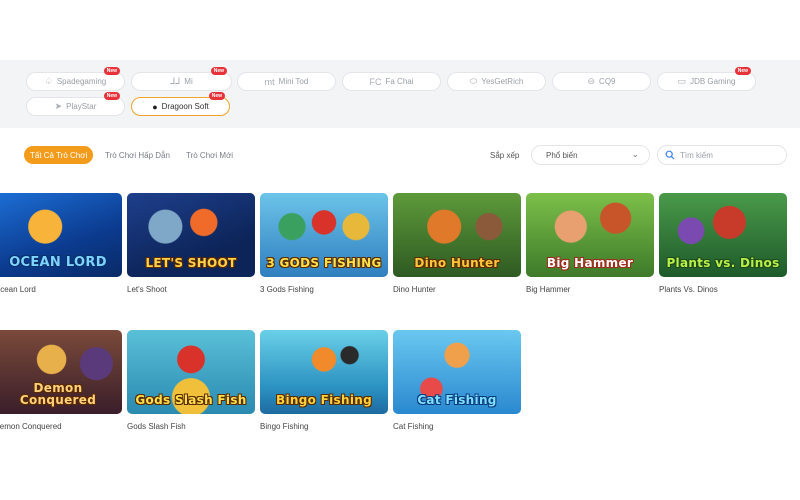  I want to click on chevron-down-icon: ⌄, so click(635, 154).